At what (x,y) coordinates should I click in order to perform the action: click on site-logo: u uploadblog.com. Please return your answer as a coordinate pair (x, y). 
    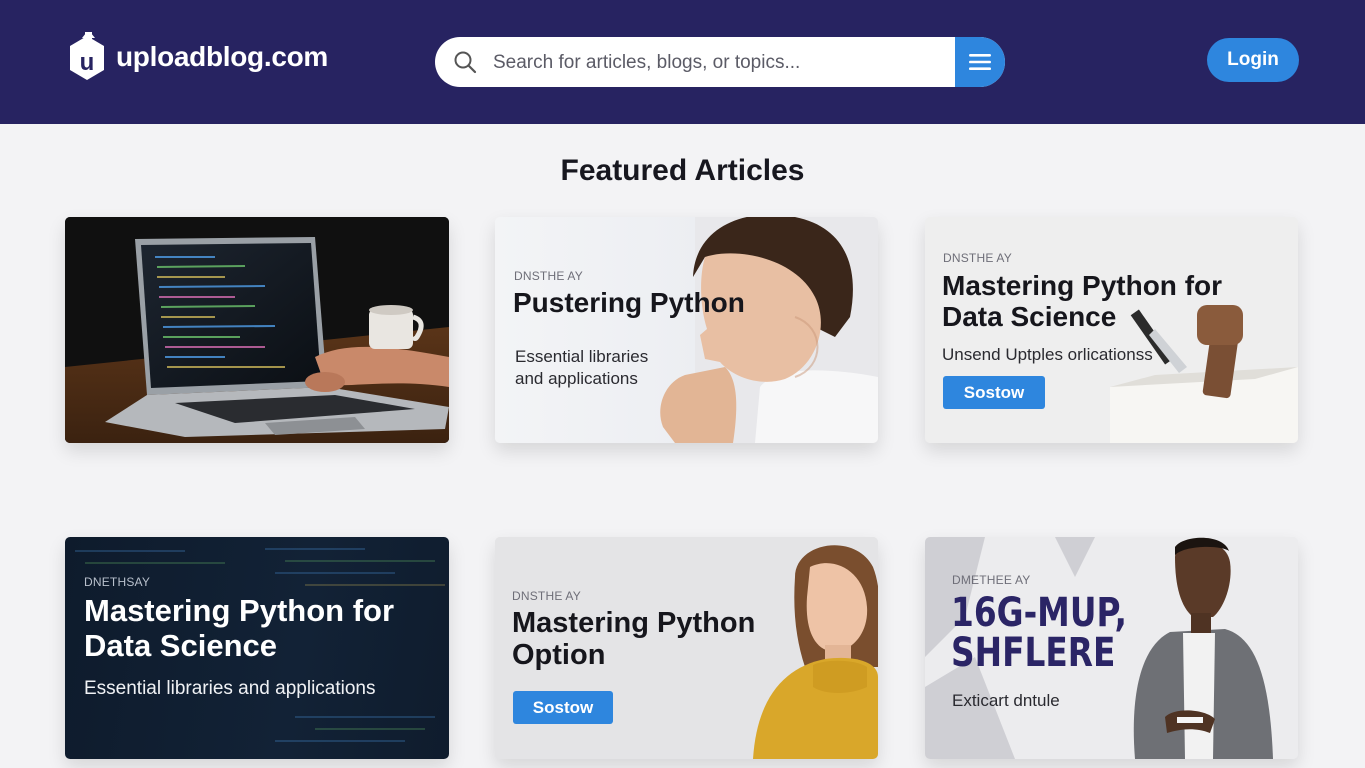
    Looking at the image, I should click on (198, 57).